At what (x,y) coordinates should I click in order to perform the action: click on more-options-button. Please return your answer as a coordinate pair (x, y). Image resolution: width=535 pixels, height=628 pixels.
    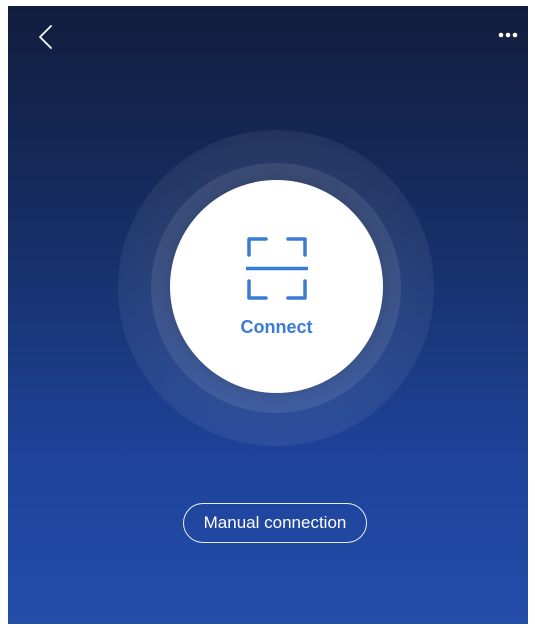
    Looking at the image, I should click on (509, 35).